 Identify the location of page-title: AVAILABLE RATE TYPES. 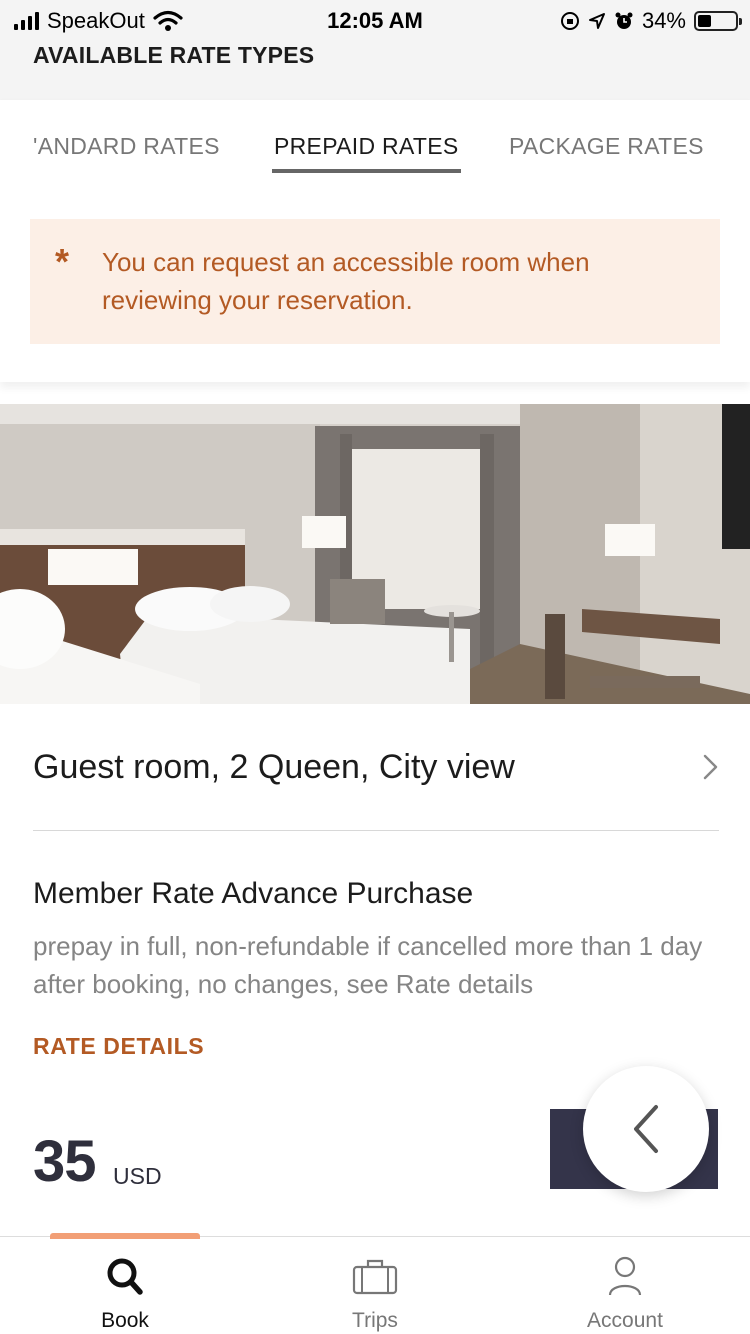
(174, 55).